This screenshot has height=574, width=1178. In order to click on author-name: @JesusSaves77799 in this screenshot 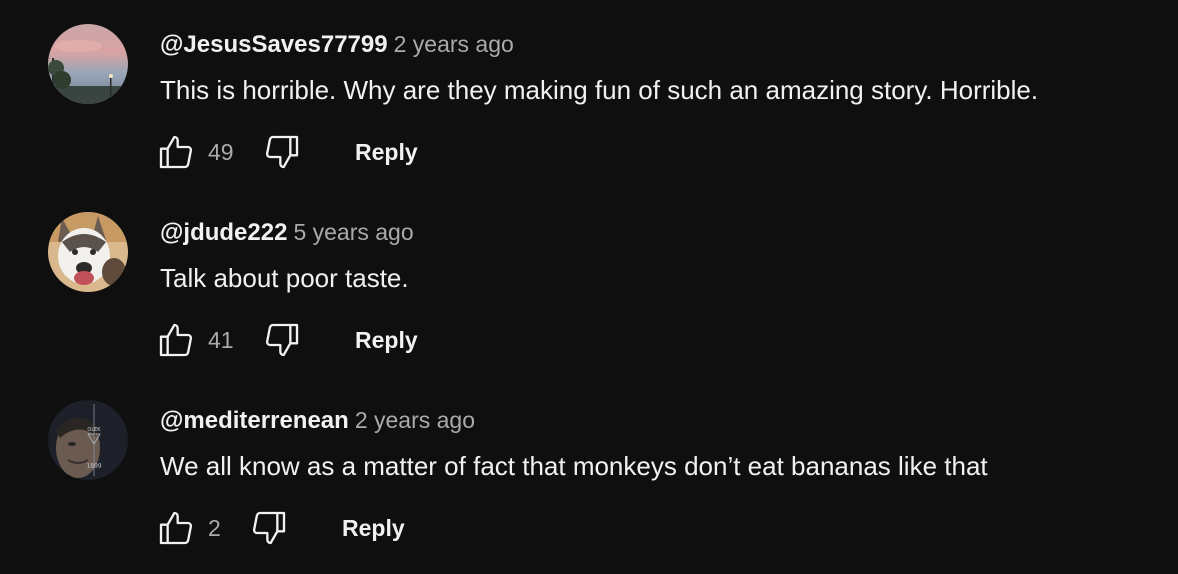, I will do `click(274, 44)`.